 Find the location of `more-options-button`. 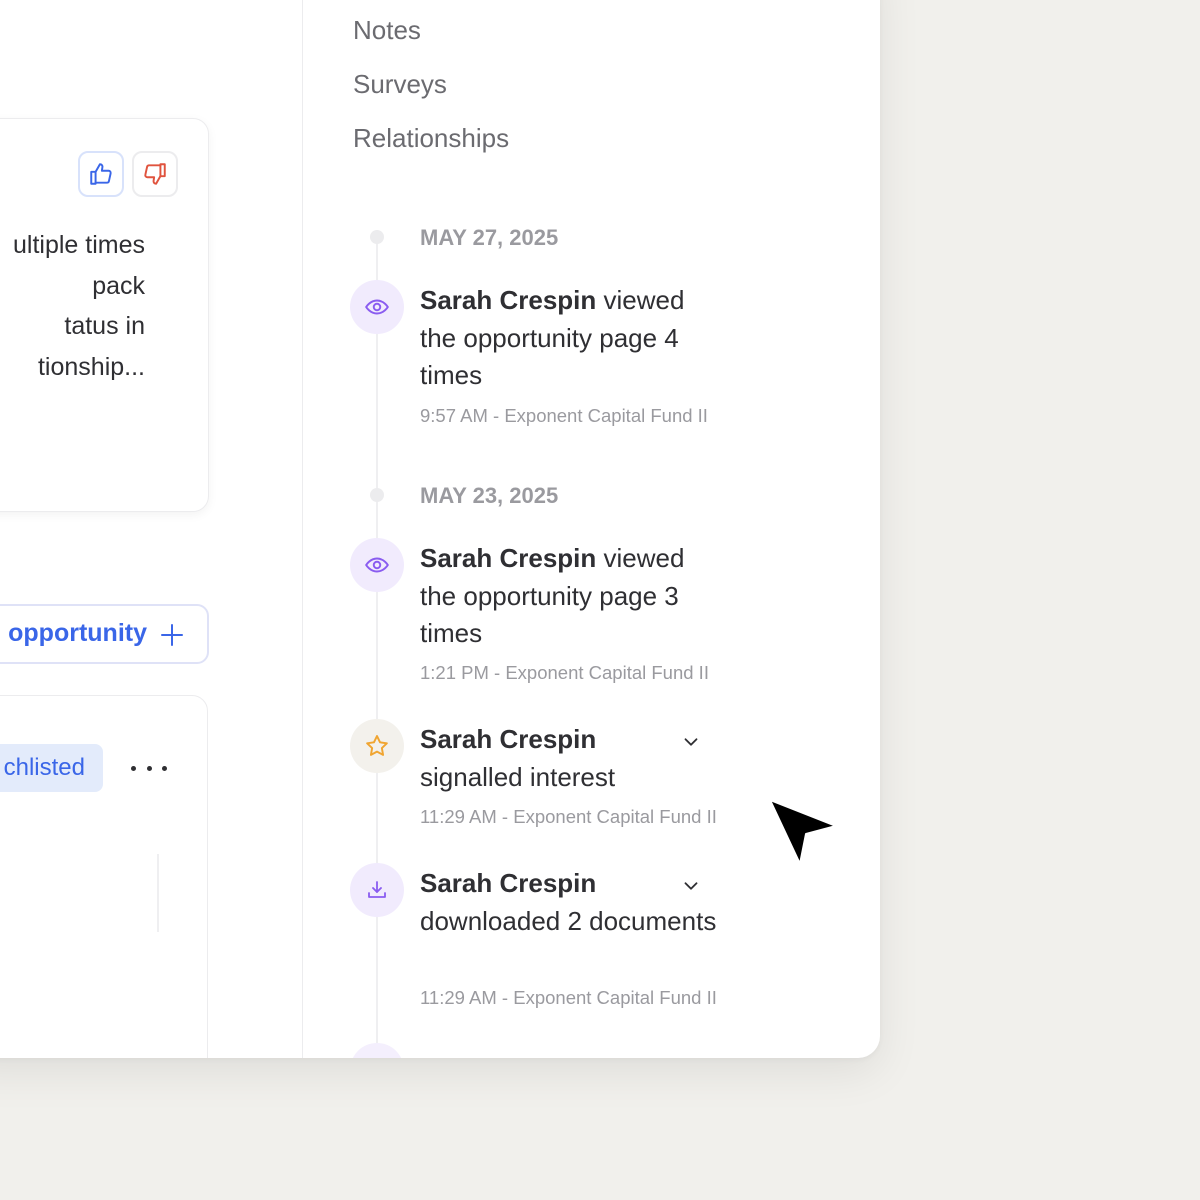

more-options-button is located at coordinates (149, 768).